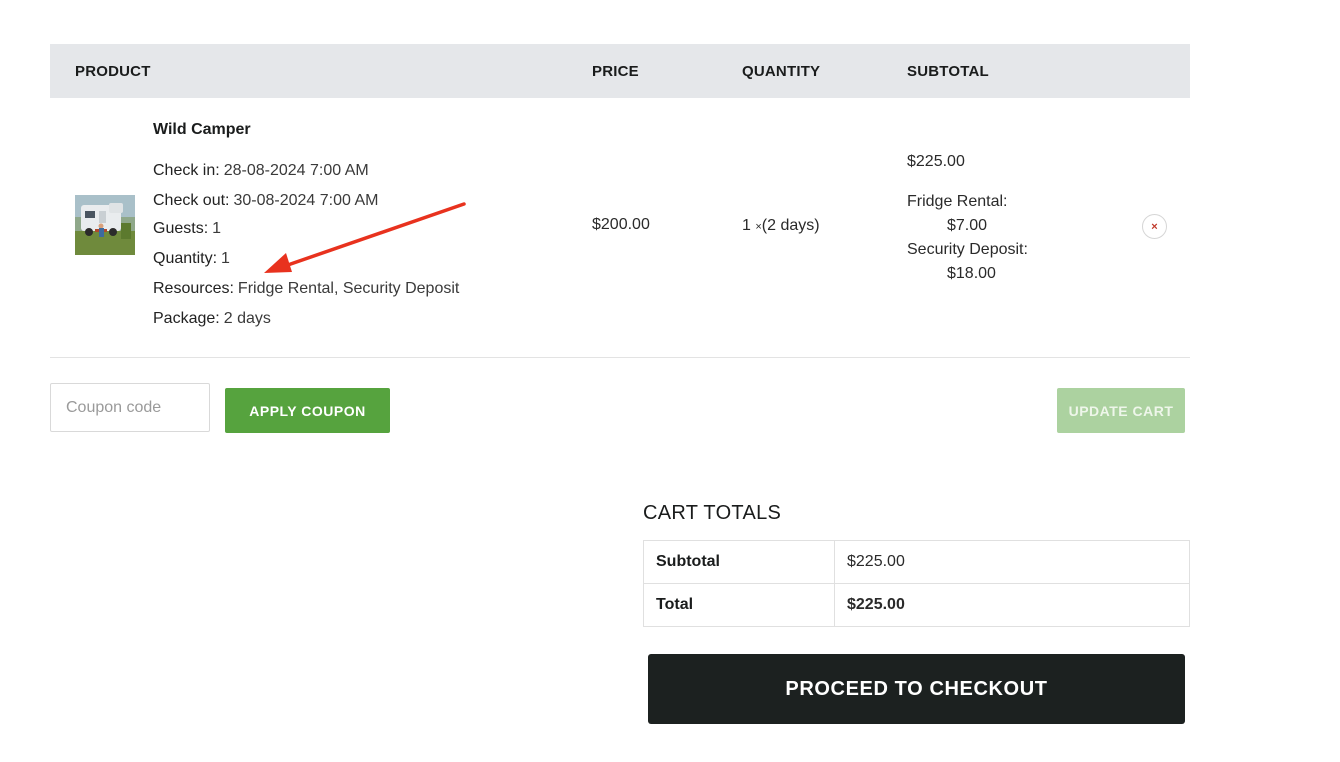  What do you see at coordinates (967, 225) in the screenshot?
I see `subtotal-fridge-value: $7.00` at bounding box center [967, 225].